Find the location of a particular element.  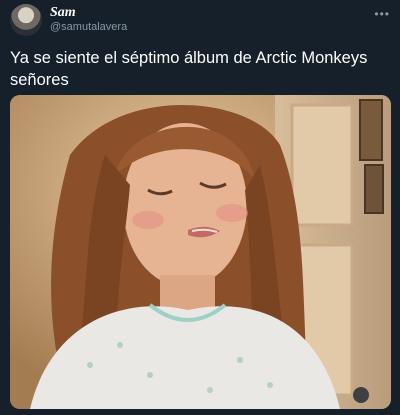

display-name: Sam is located at coordinates (63, 13).